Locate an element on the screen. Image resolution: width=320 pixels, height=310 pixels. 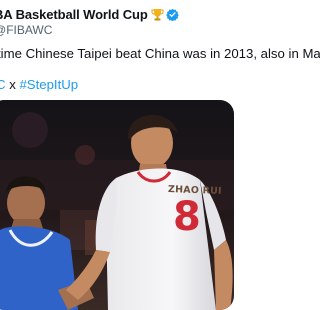
tweet-header: BA Basketball World Cup @FIBAWC is located at coordinates (150, 20).